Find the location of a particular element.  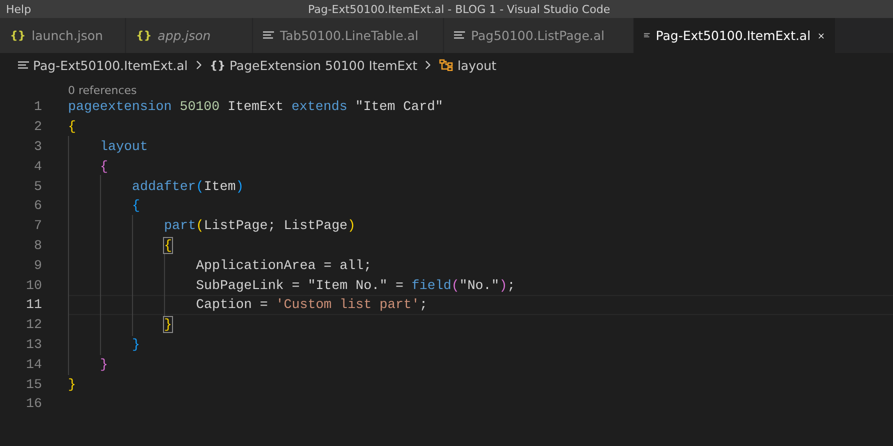

symbol-structure-icon is located at coordinates (446, 65).